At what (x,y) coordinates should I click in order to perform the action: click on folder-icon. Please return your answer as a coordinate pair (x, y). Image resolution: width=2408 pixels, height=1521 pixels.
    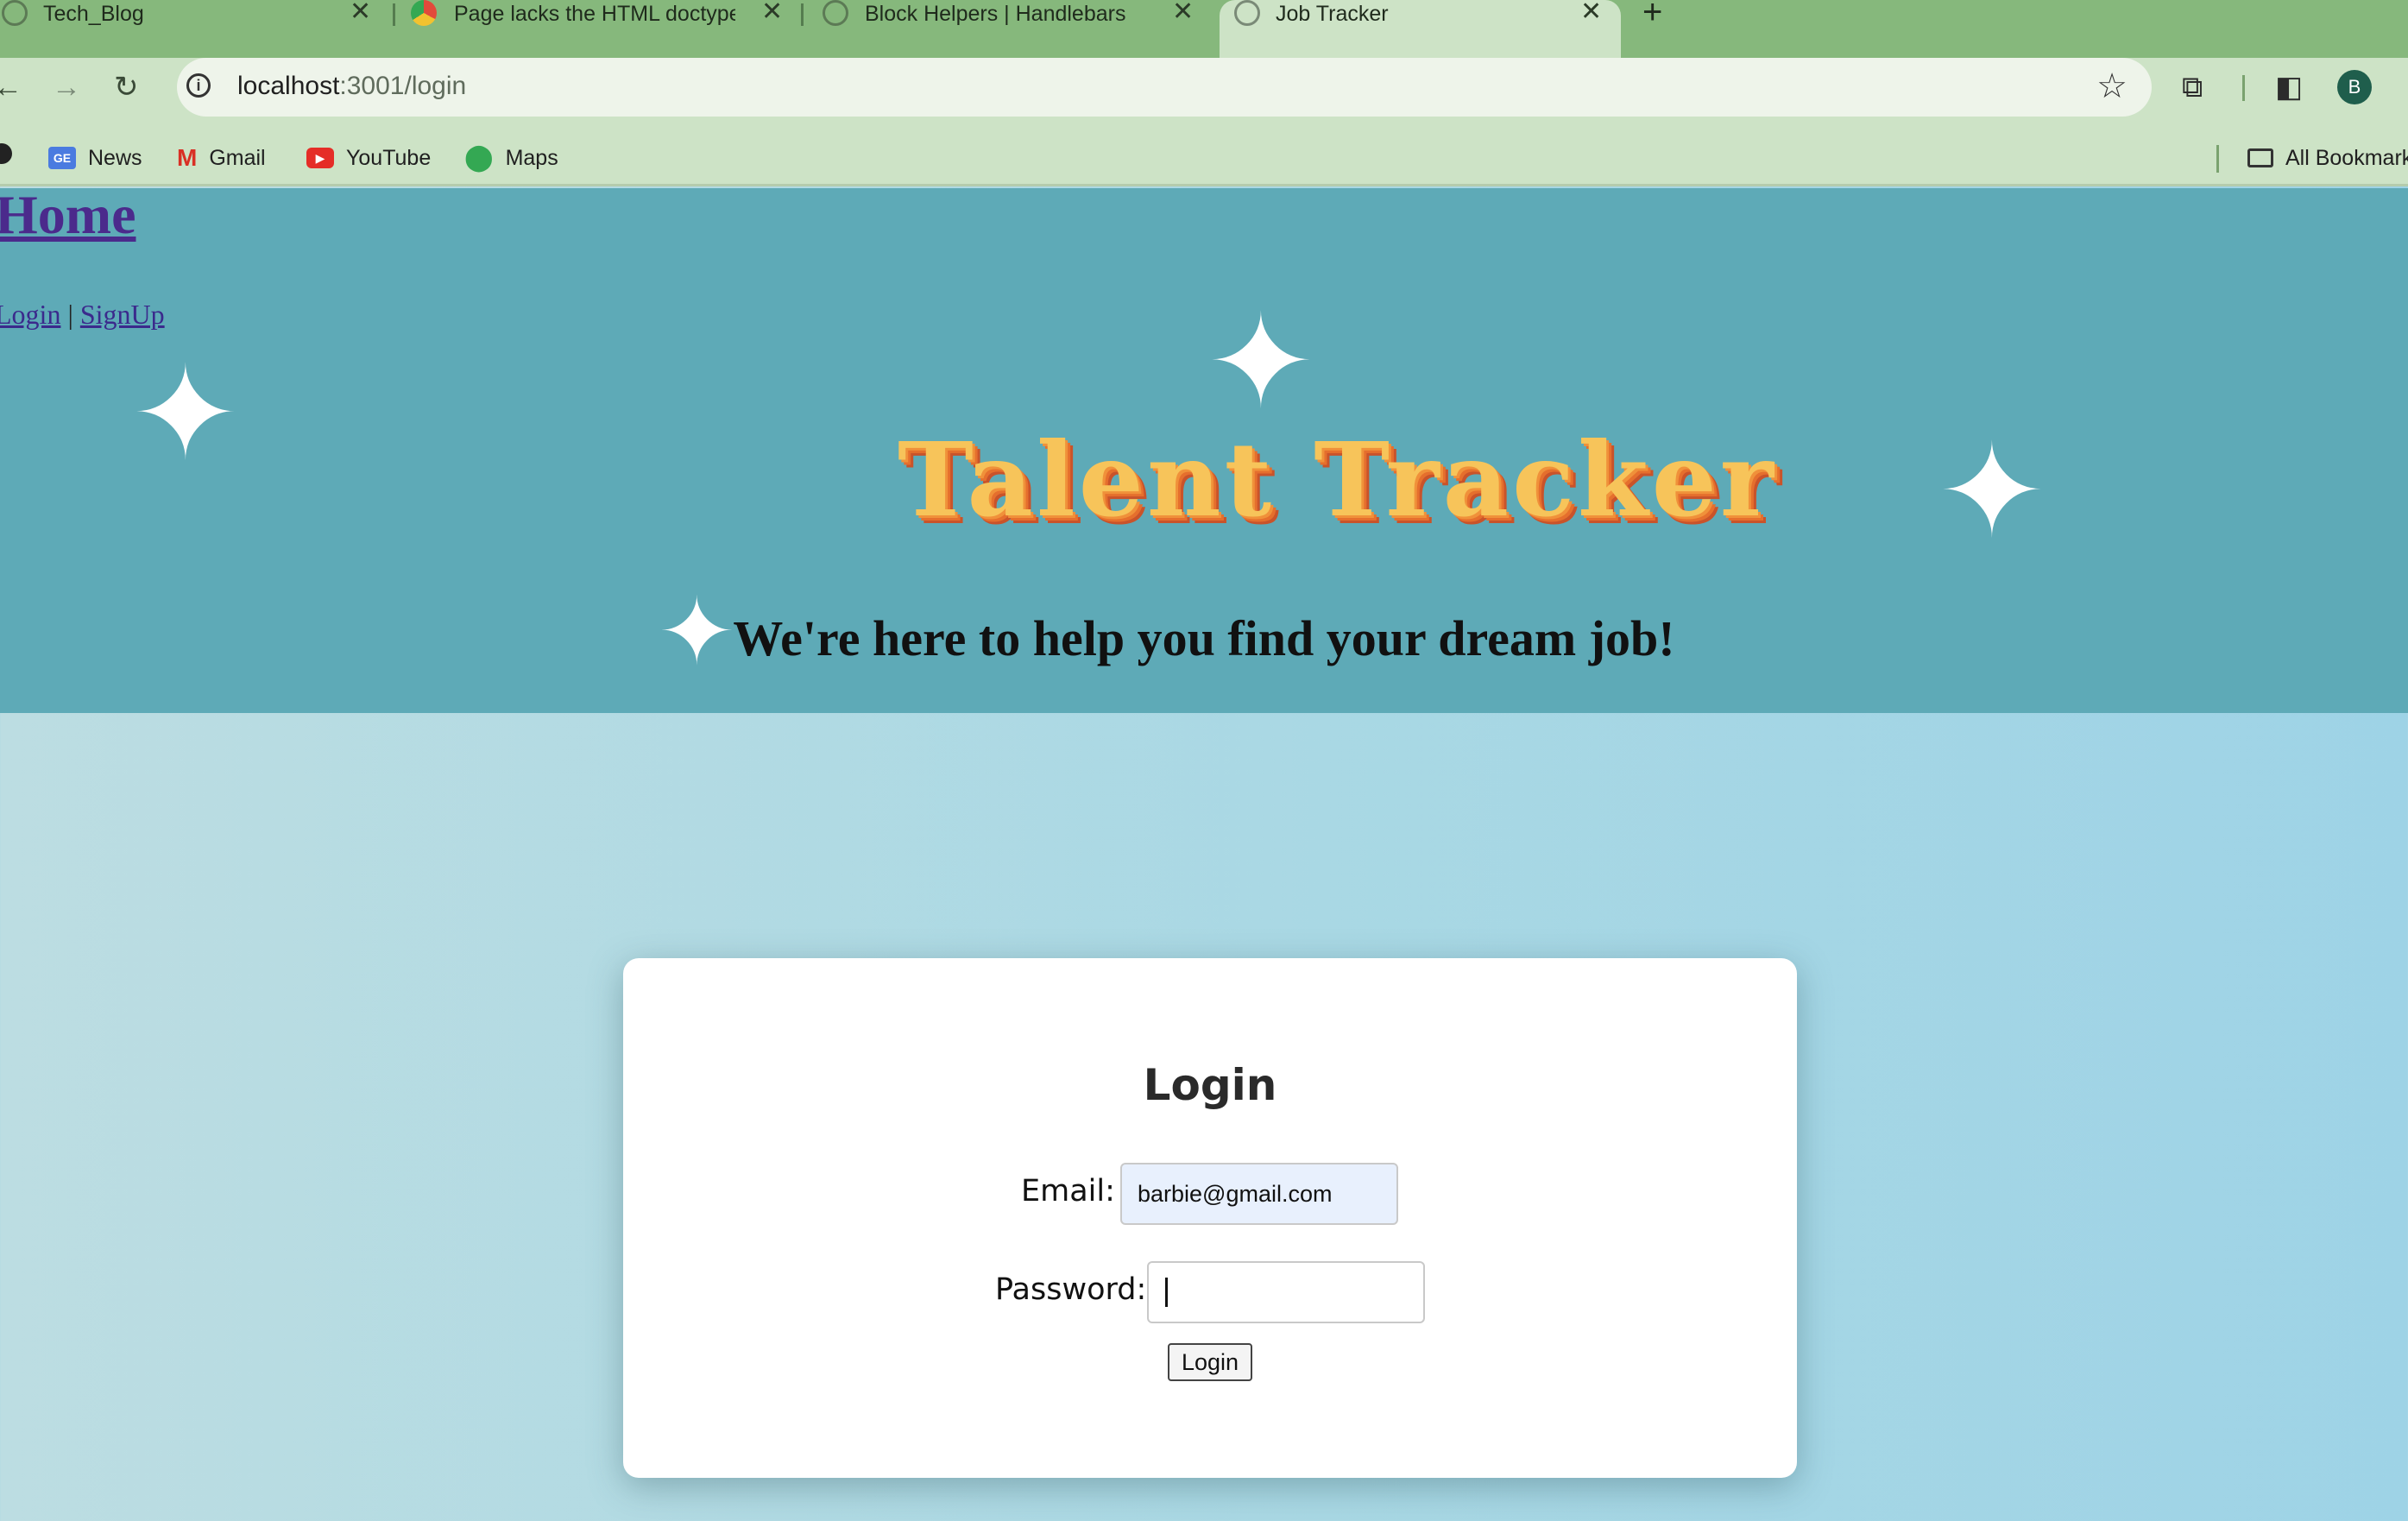
    Looking at the image, I should click on (2260, 157).